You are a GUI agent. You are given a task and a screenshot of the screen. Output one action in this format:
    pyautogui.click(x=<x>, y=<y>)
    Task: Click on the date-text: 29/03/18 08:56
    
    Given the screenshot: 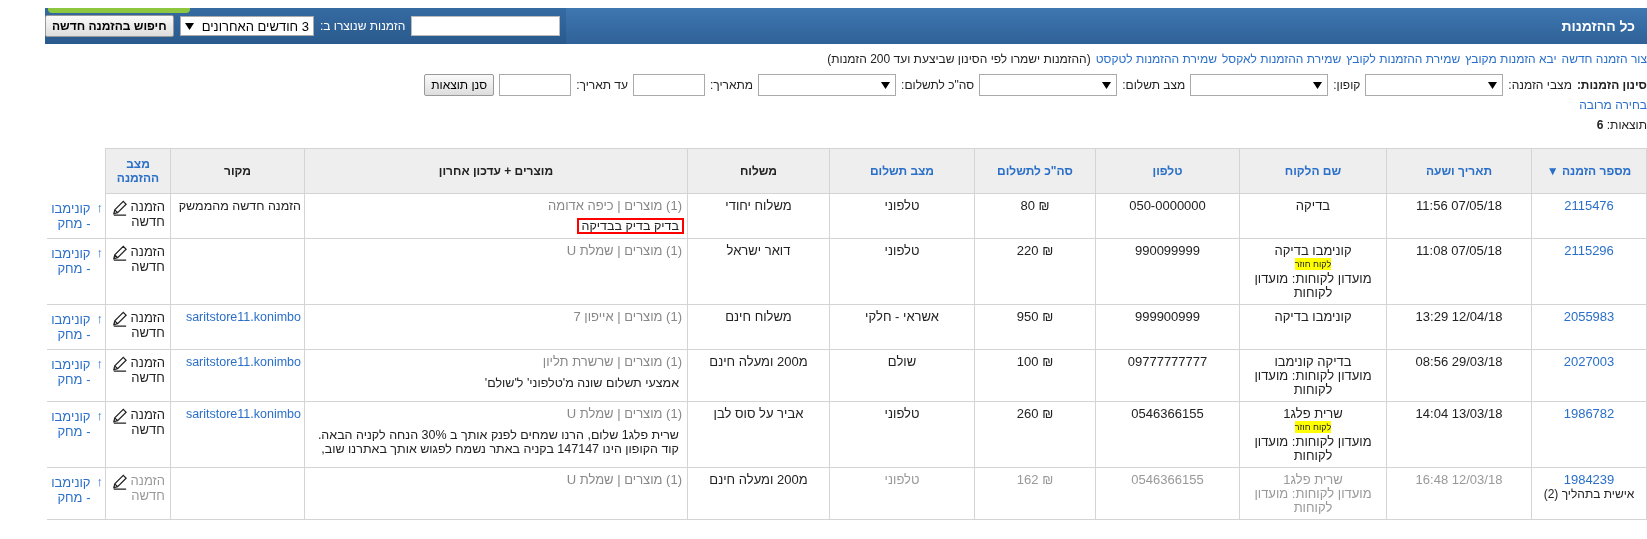 What is the action you would take?
    pyautogui.click(x=1459, y=361)
    